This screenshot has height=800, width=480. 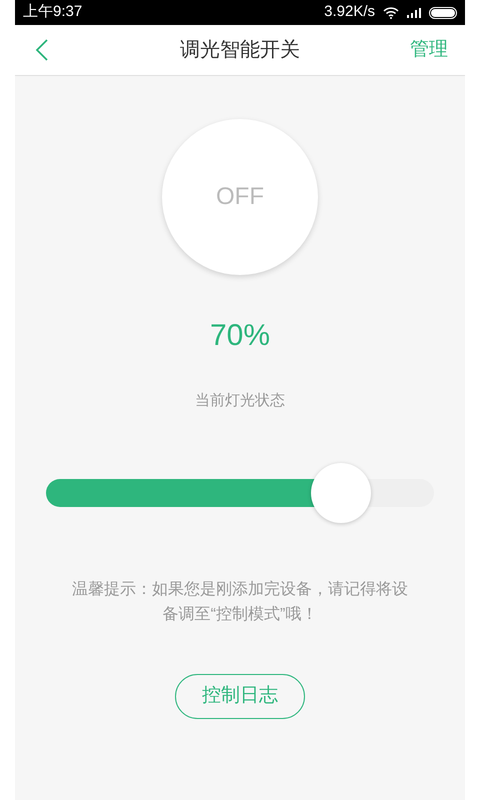 I want to click on log-button: 控制日志, so click(x=240, y=696).